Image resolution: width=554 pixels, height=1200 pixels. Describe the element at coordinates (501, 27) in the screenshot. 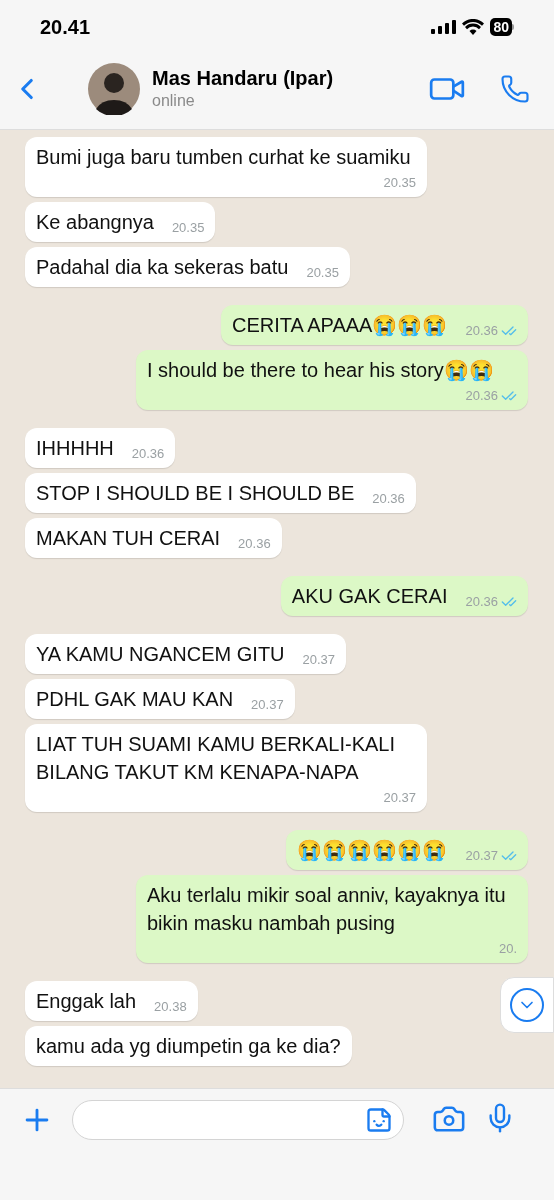

I see `battery-level: 80` at that location.